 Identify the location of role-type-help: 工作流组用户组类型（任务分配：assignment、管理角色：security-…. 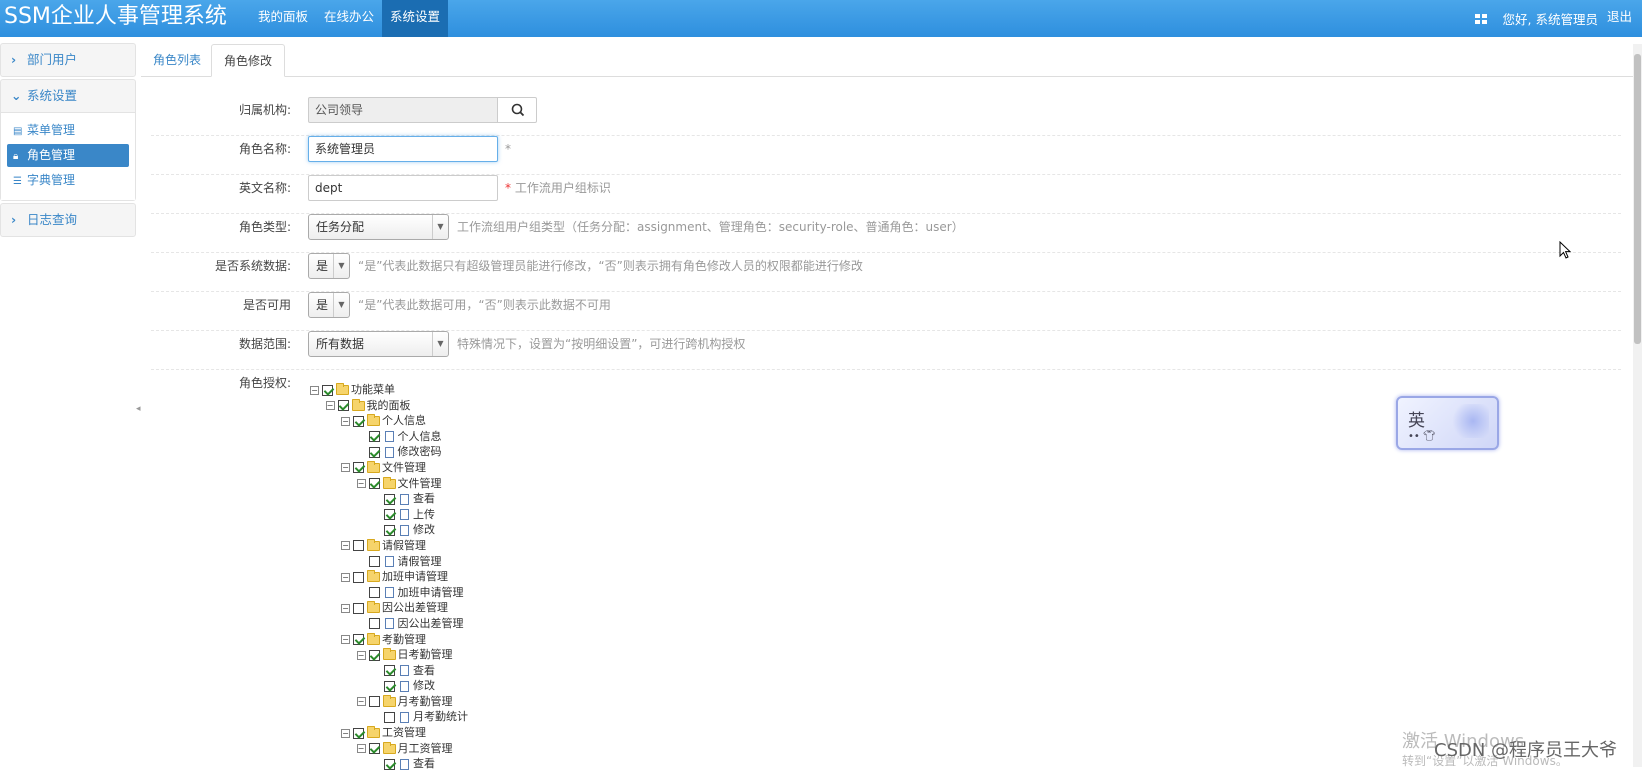
(710, 227).